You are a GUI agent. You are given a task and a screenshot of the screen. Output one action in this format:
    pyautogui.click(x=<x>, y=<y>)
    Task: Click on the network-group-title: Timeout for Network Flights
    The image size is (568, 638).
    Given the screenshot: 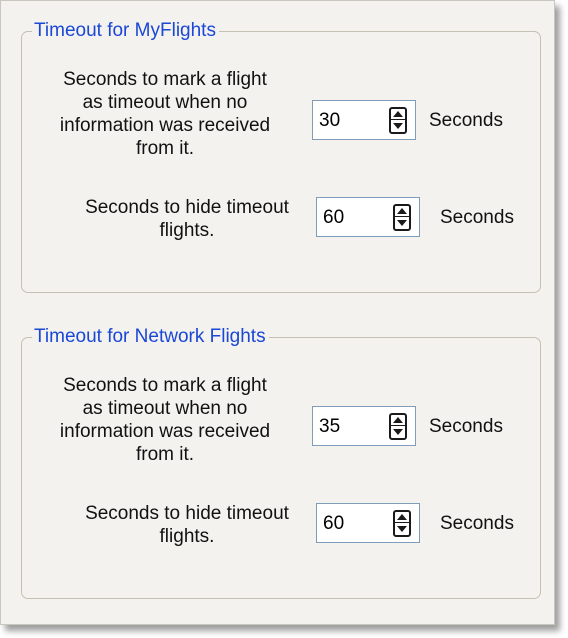 What is the action you would take?
    pyautogui.click(x=150, y=337)
    